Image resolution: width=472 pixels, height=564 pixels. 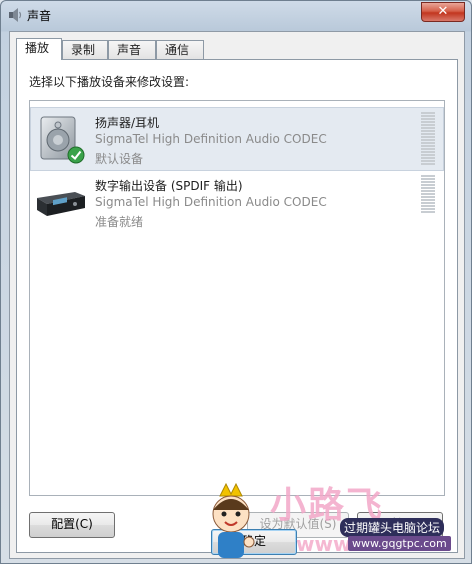 What do you see at coordinates (127, 123) in the screenshot?
I see `device-name: 扬声器/耳机` at bounding box center [127, 123].